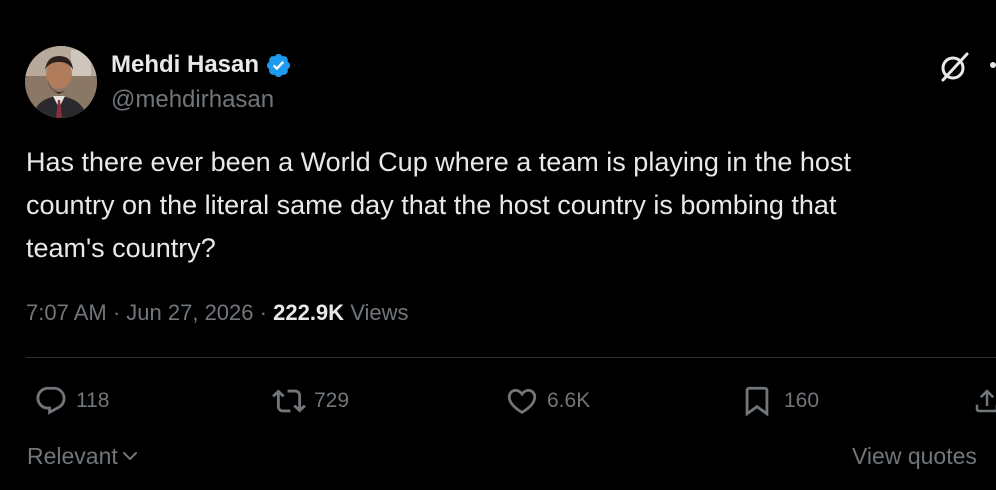 Image resolution: width=996 pixels, height=490 pixels. Describe the element at coordinates (93, 400) in the screenshot. I see `reply-count: 118` at that location.